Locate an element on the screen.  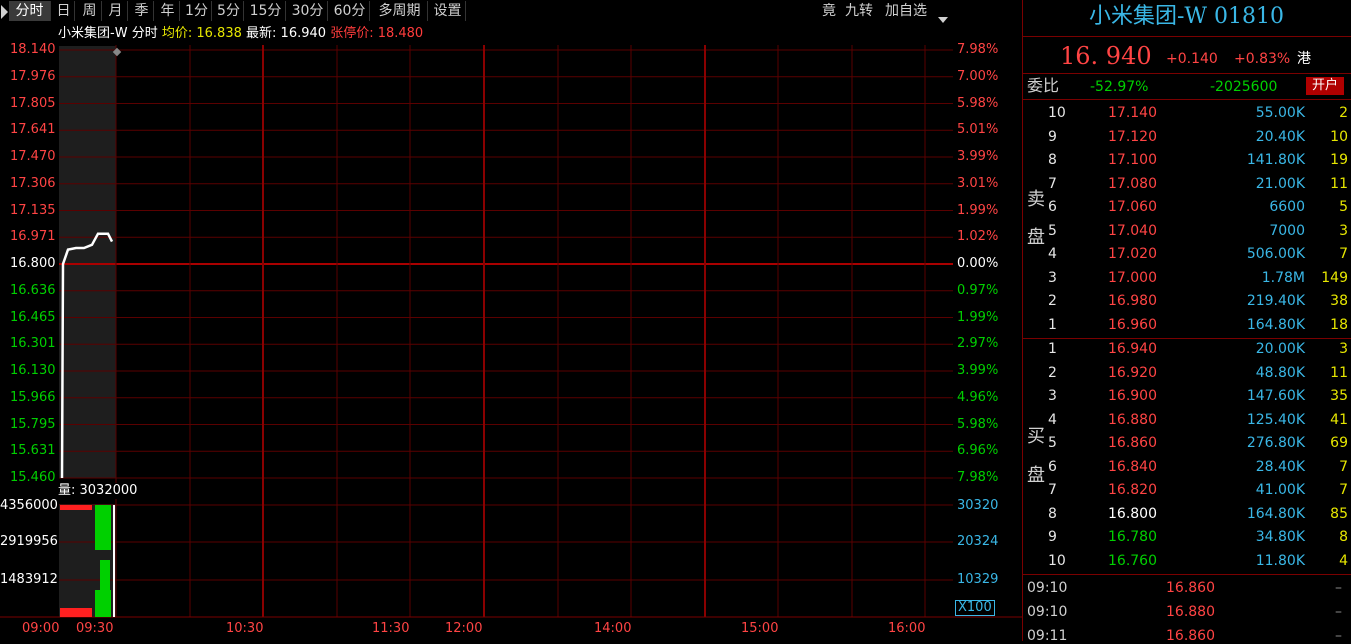
ratio-label: 委比 is located at coordinates (1043, 85).